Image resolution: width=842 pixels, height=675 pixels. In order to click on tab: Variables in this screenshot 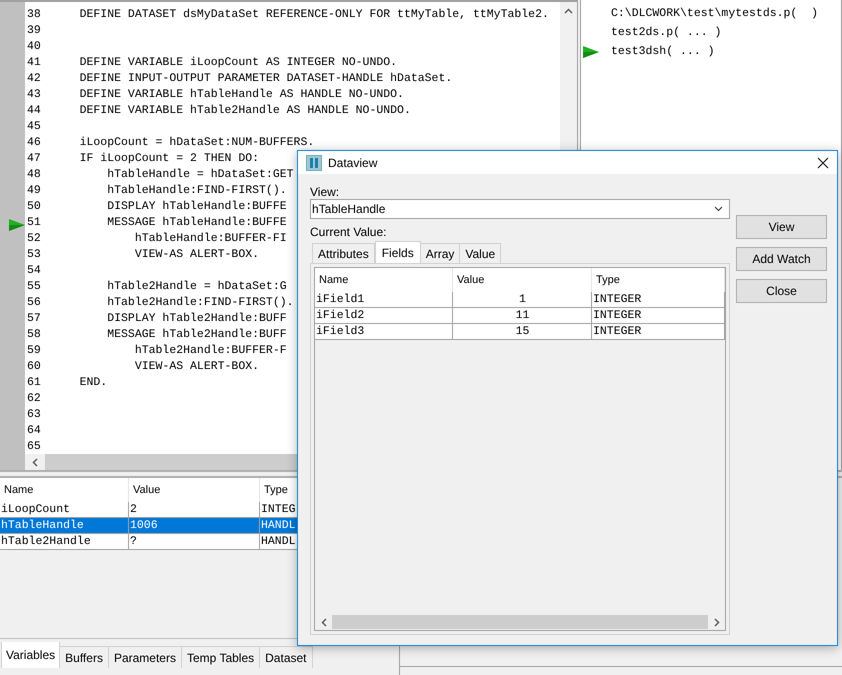, I will do `click(30, 655)`.